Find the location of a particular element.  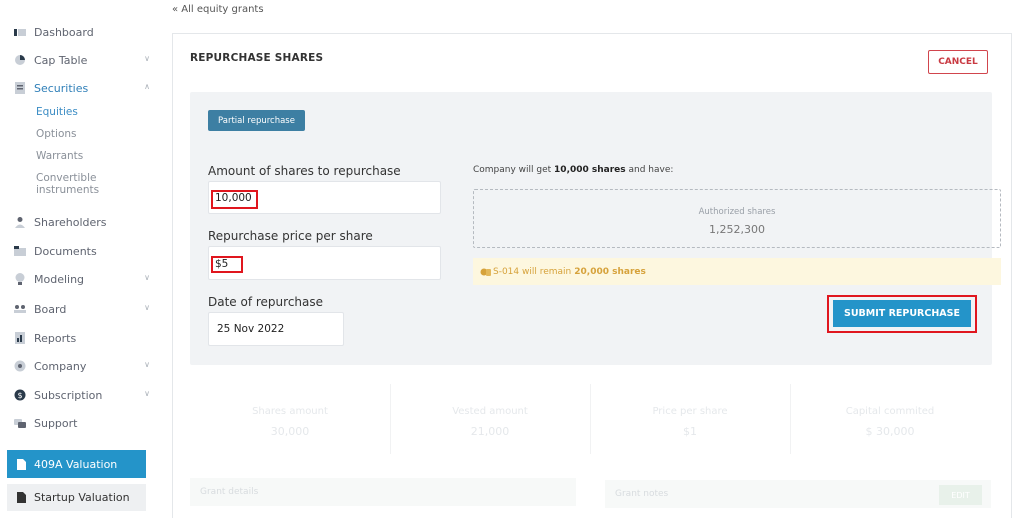

sidebar-item-securities: Securities ∧ is located at coordinates (82, 88).